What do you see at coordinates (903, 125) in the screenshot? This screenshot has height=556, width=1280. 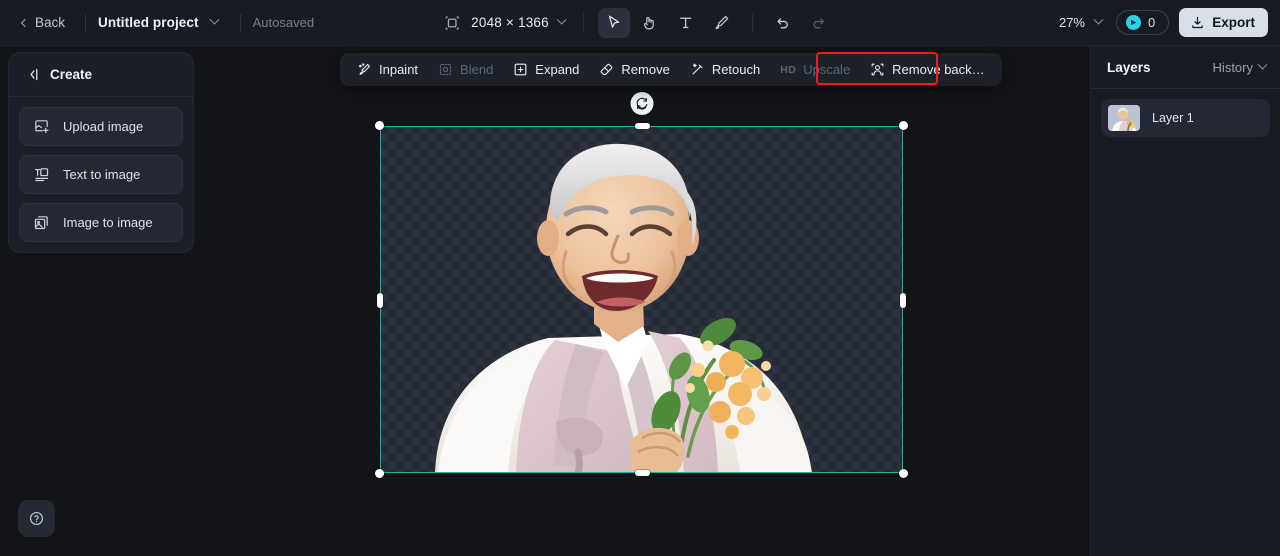 I see `resize-handle-top-right` at bounding box center [903, 125].